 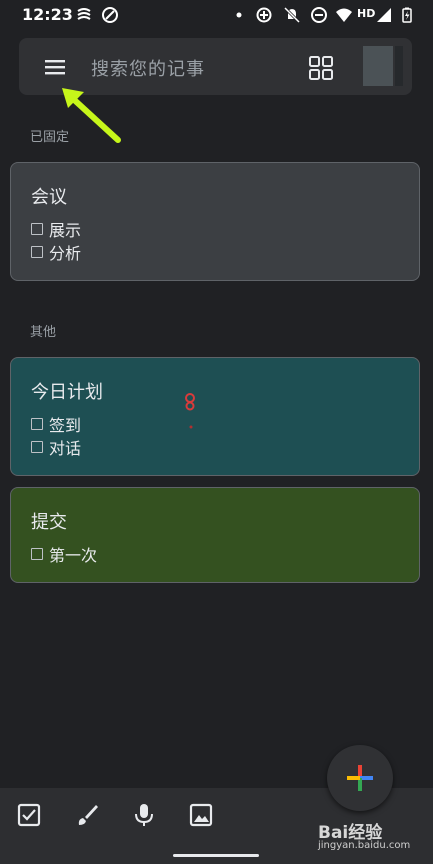 I want to click on note-item-label: 分析, so click(x=65, y=253).